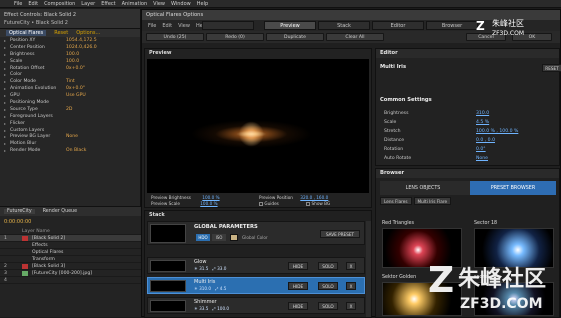  Describe the element at coordinates (203, 308) in the screenshot. I see `brightness-value: 33.5` at that location.